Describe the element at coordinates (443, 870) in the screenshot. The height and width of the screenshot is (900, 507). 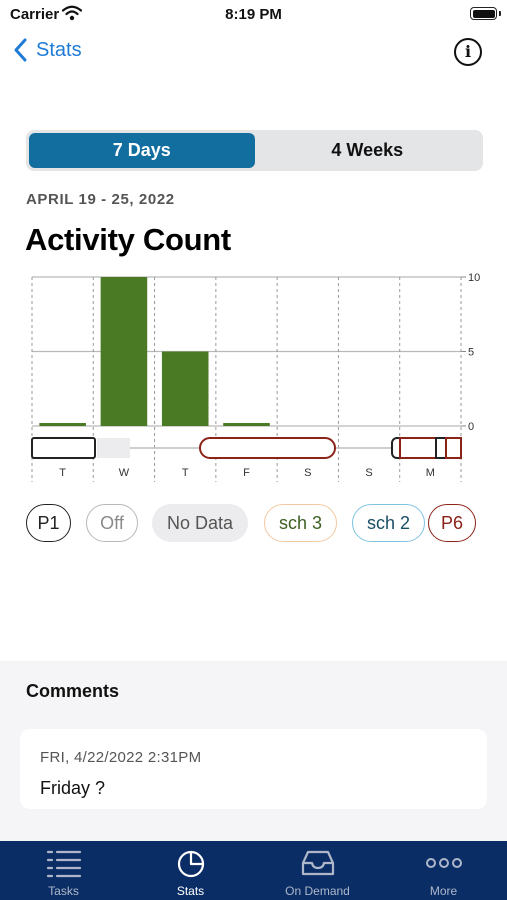
I see `tab-more: More` at that location.